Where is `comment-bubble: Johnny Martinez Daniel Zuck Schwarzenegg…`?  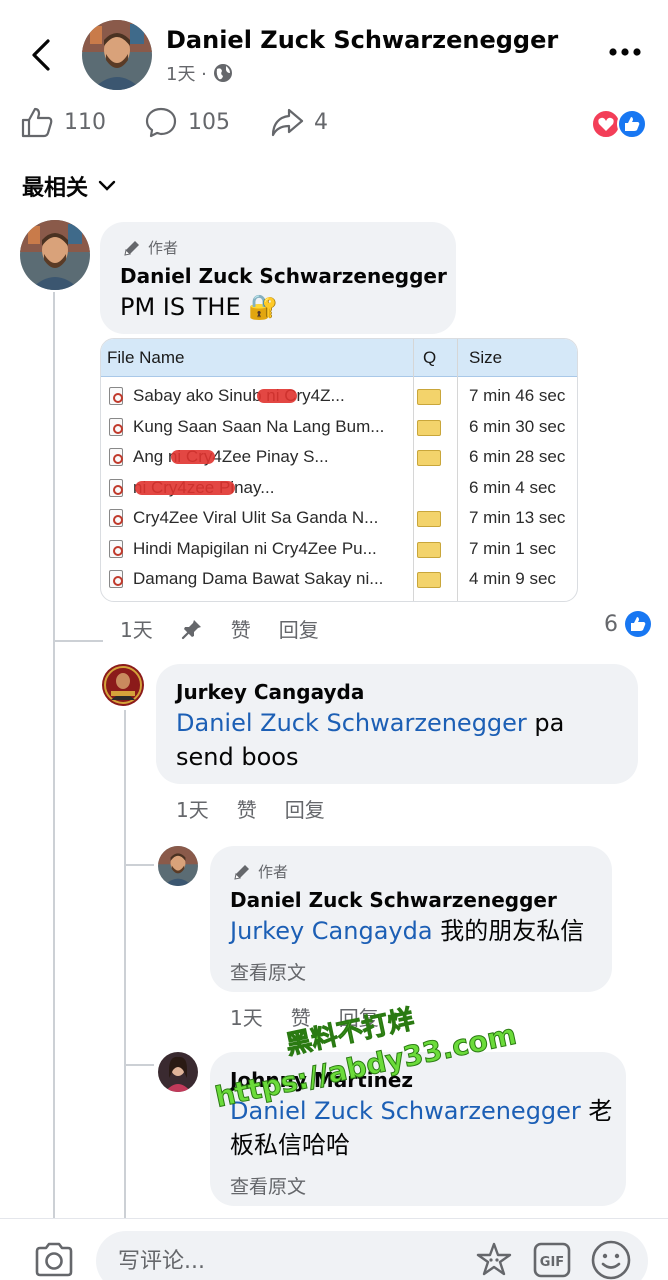
comment-bubble: Johnny Martinez Daniel Zuck Schwarzenegg… is located at coordinates (418, 1129).